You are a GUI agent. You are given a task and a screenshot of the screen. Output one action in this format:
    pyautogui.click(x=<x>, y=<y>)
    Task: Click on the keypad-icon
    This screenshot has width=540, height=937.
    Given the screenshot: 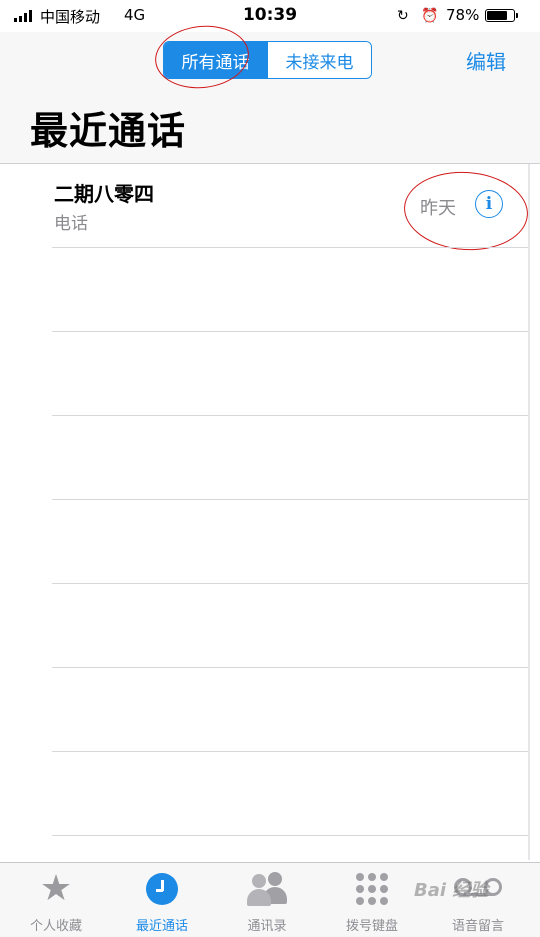 What is the action you would take?
    pyautogui.click(x=372, y=889)
    